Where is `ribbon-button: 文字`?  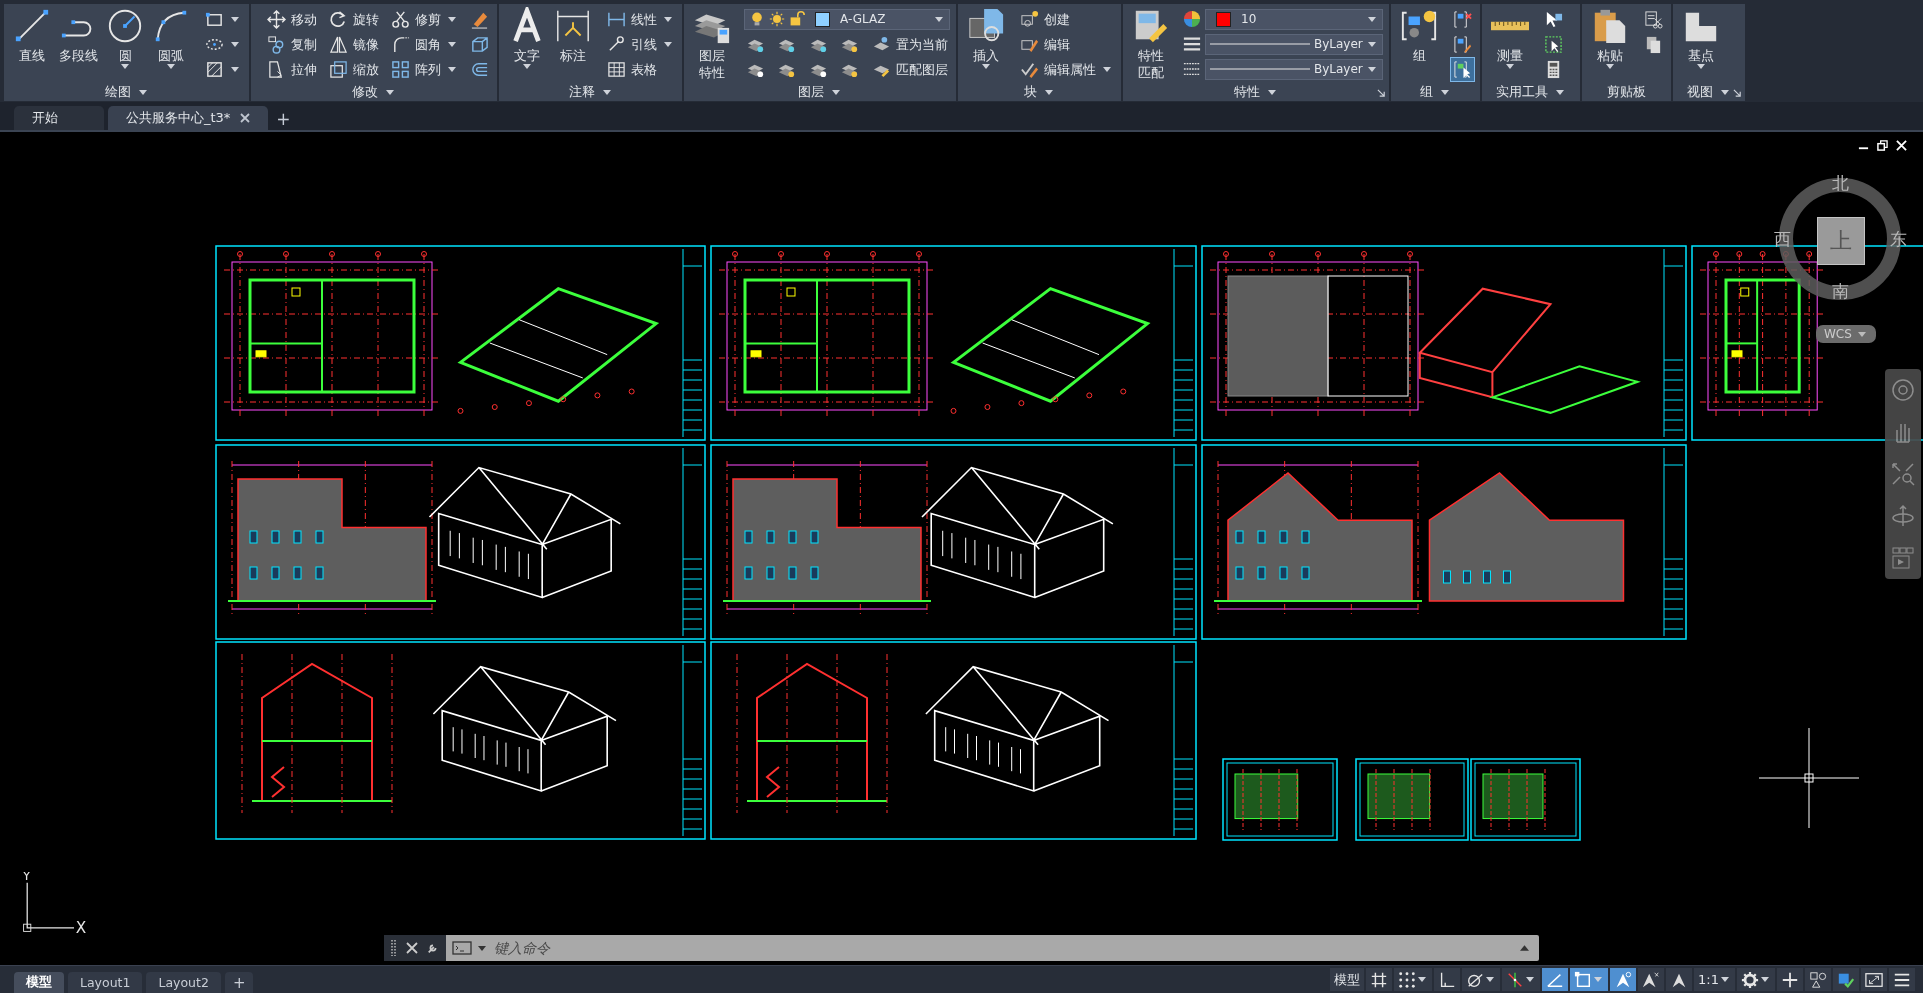
ribbon-button: 文字 is located at coordinates (527, 38).